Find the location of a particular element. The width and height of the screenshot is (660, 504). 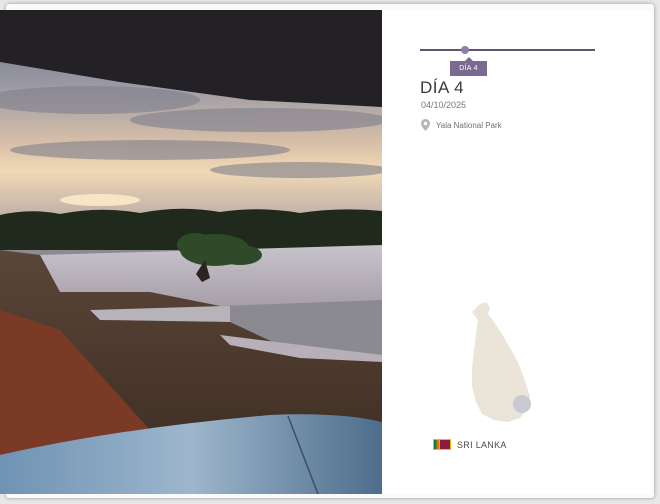

map-pin-icon is located at coordinates (425, 125).